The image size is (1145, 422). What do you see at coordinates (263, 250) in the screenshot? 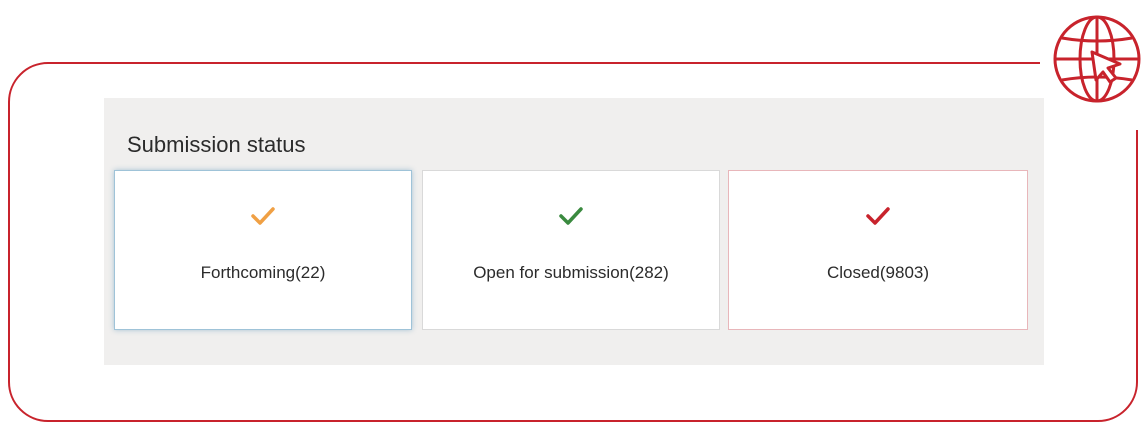
I see `status-card-forthcoming: Forthcoming(22)` at bounding box center [263, 250].